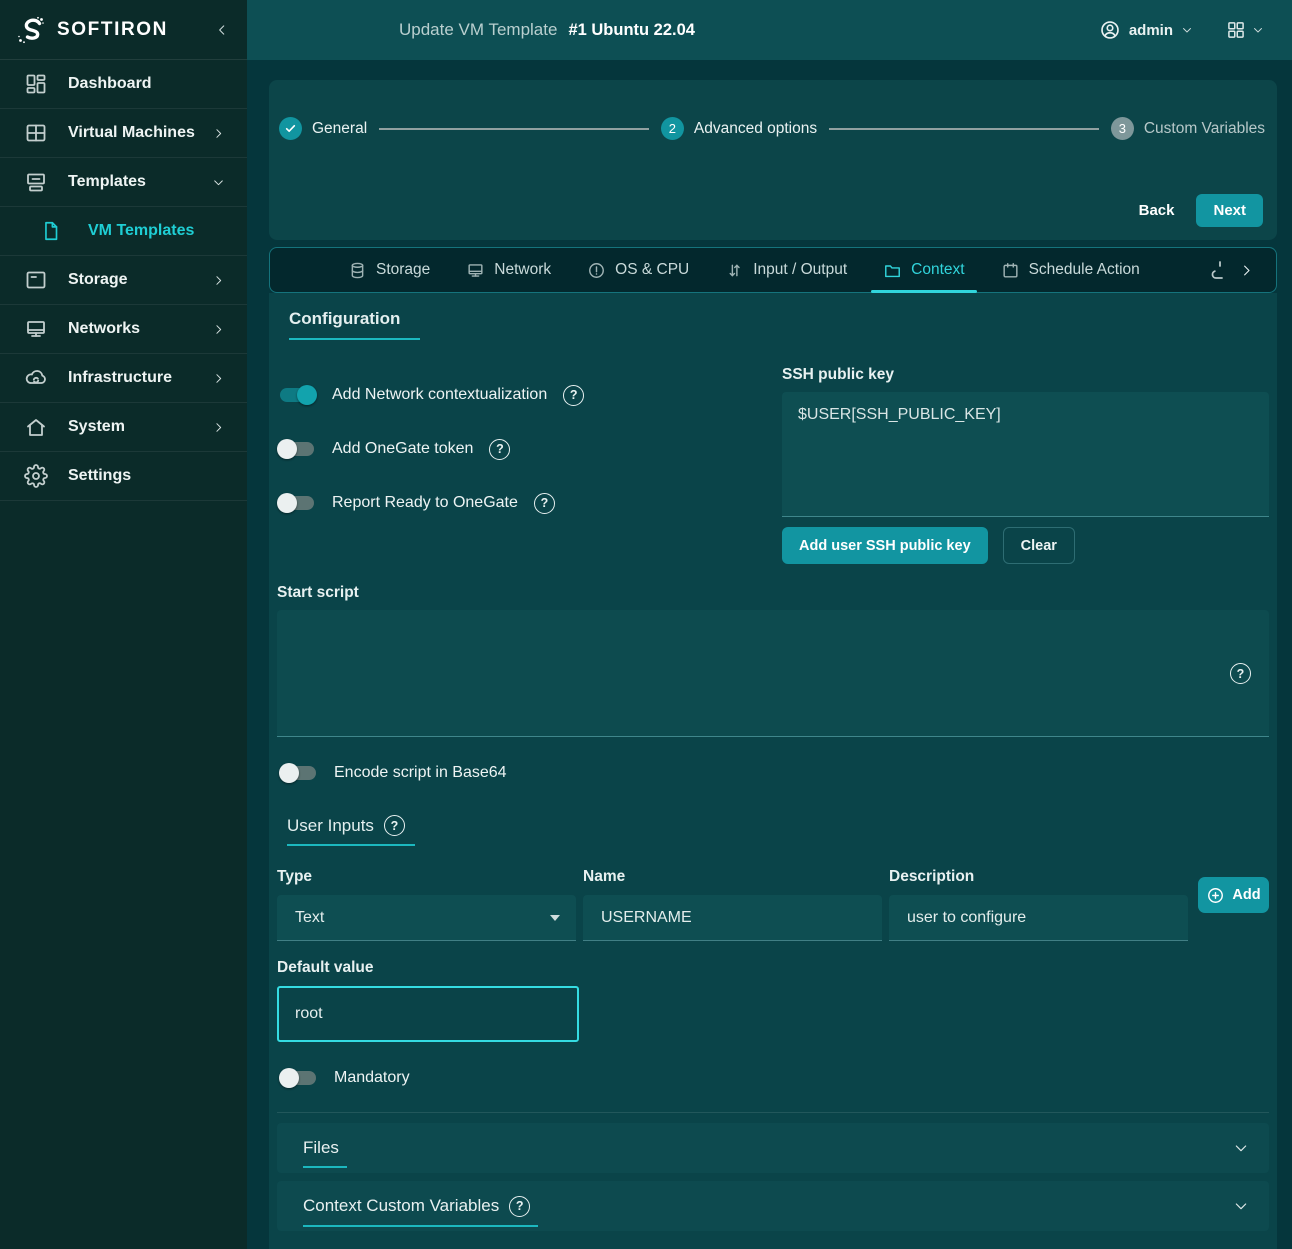  What do you see at coordinates (357, 270) in the screenshot?
I see `database-icon` at bounding box center [357, 270].